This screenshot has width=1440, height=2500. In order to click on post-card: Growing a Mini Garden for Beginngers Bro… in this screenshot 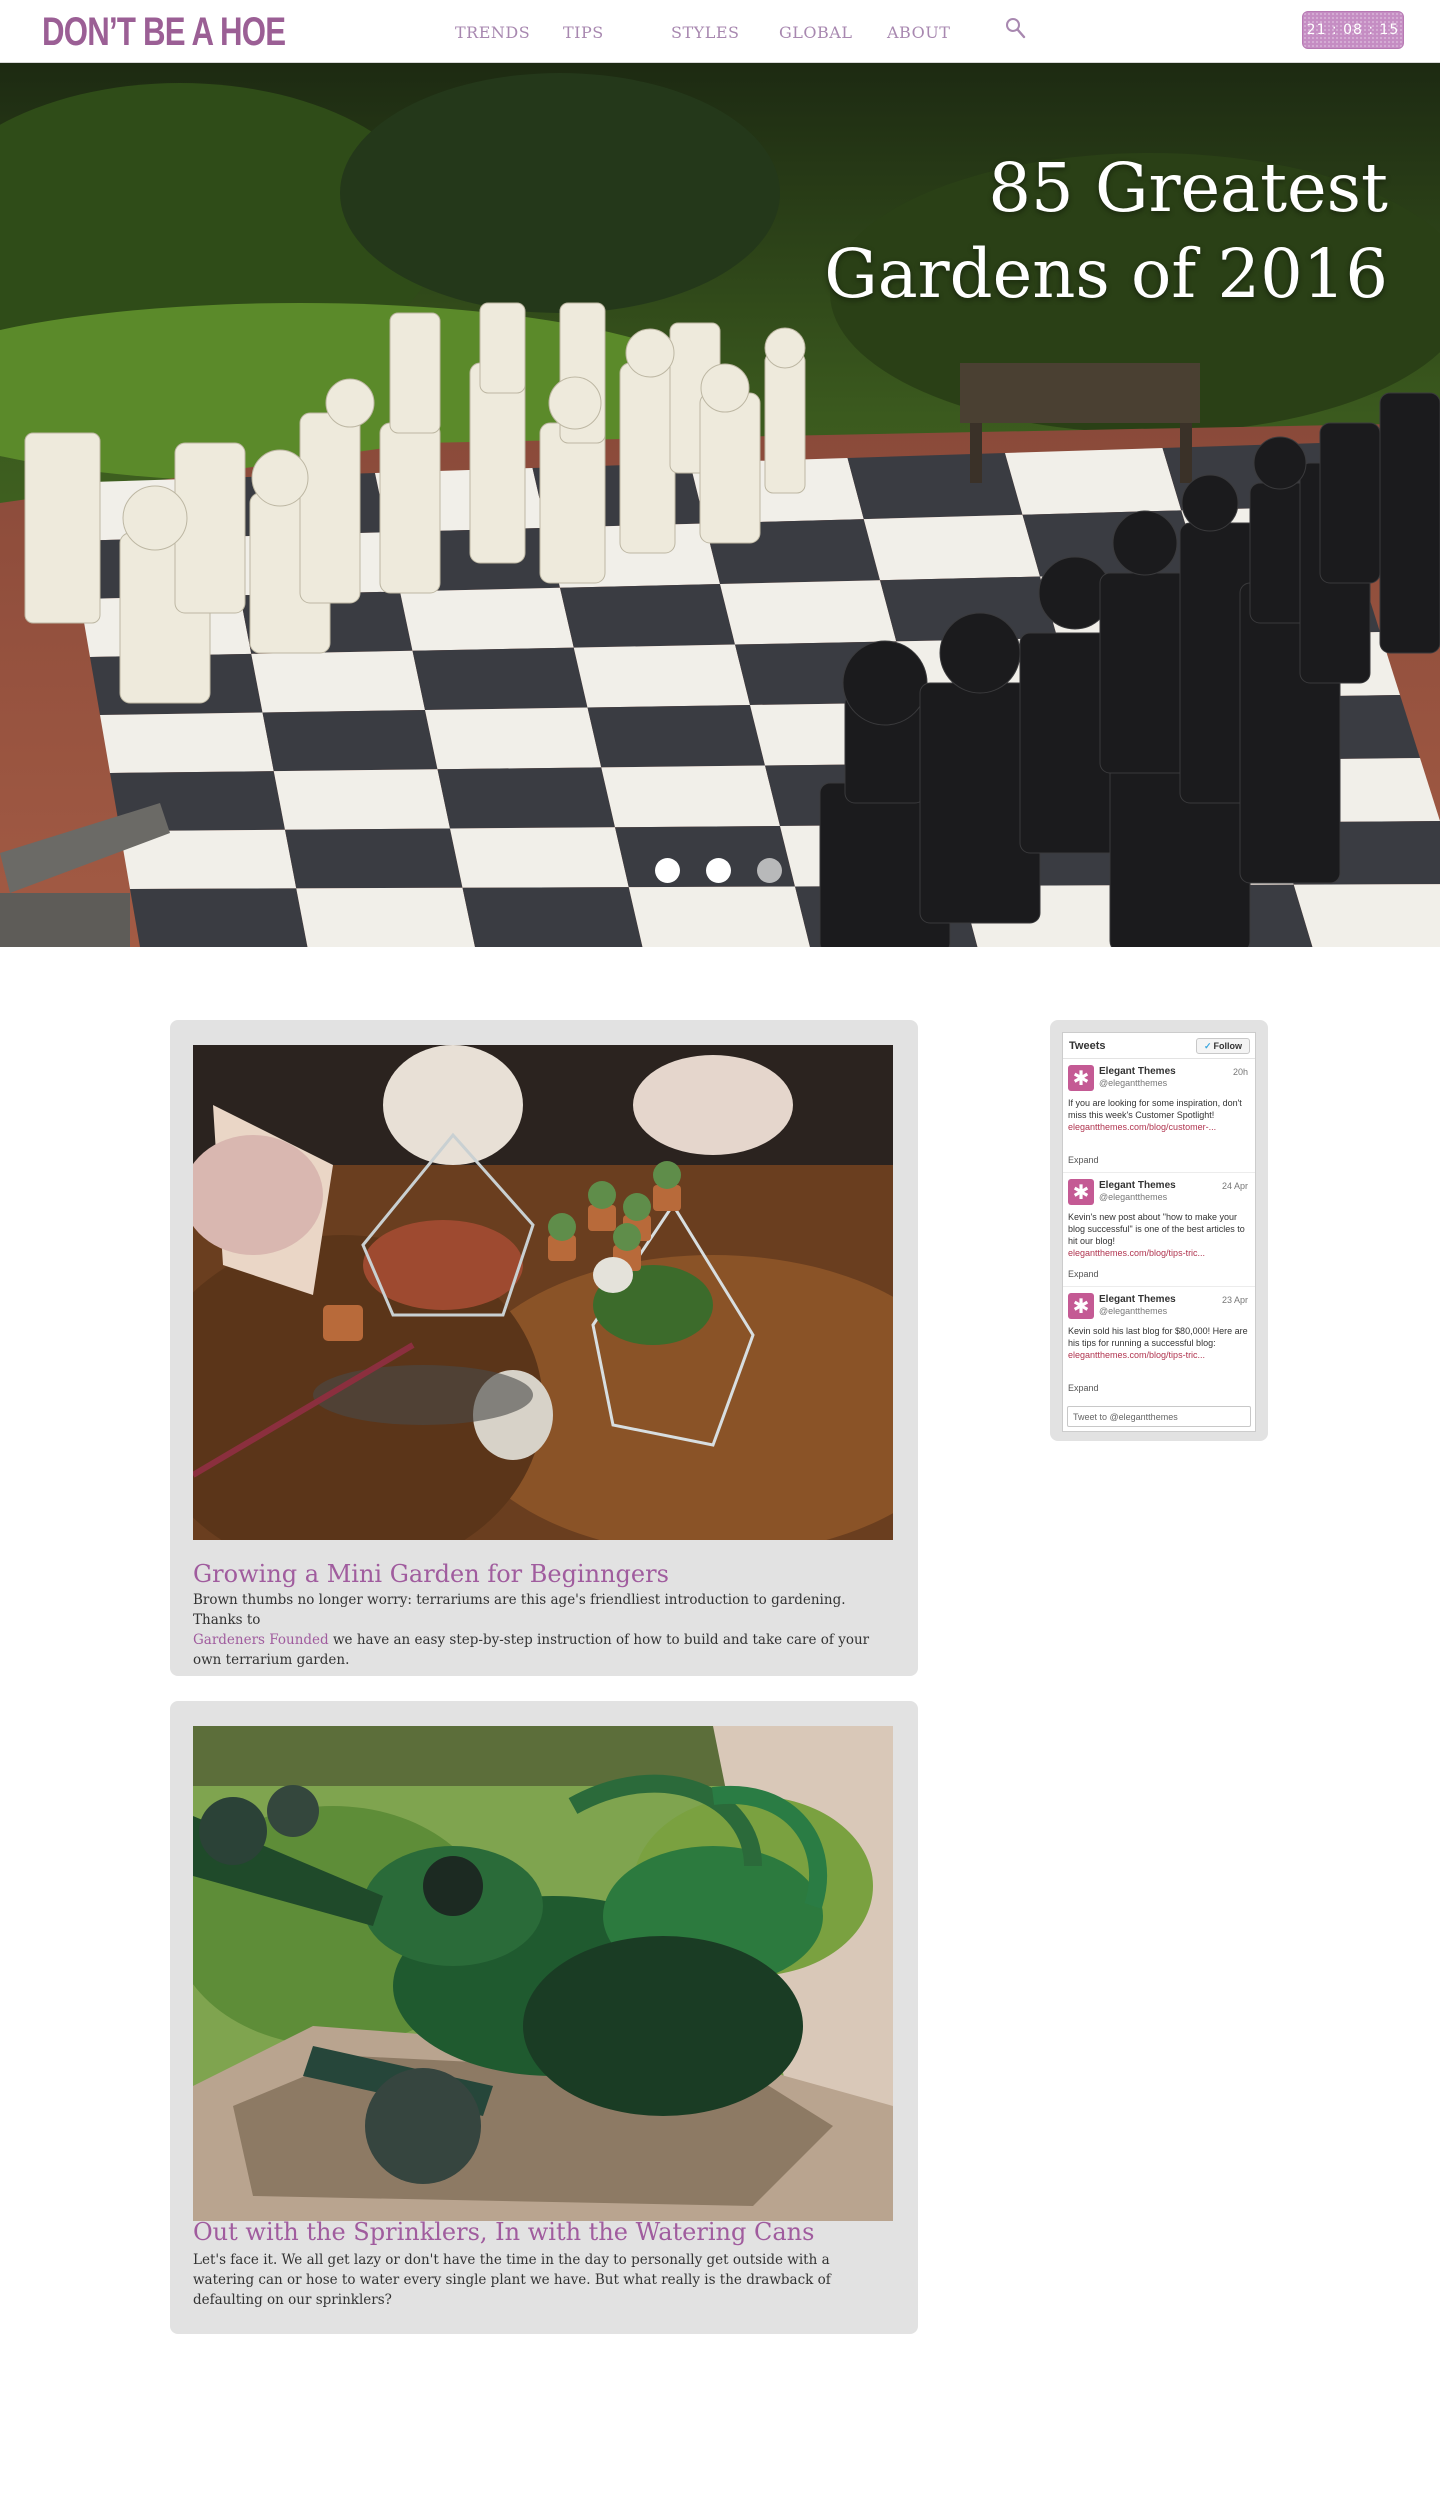, I will do `click(544, 1348)`.